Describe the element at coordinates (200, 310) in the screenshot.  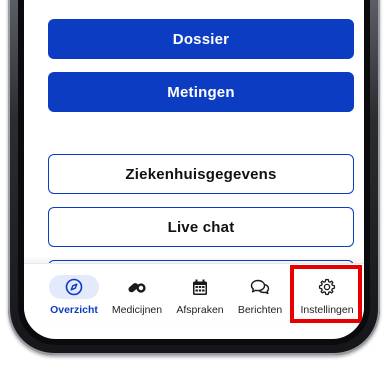
I see `tab-afspraken-label: Afspraken` at that location.